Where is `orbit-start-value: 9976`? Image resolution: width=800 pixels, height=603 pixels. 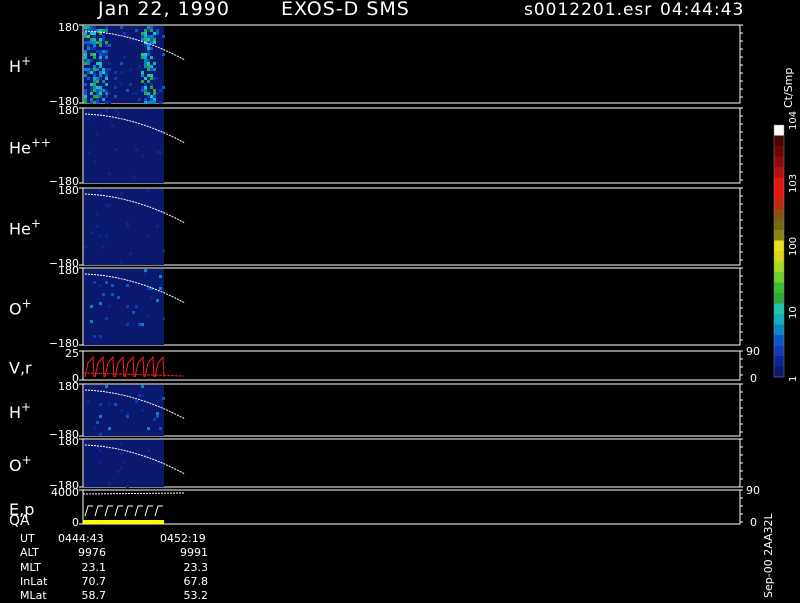
orbit-start-value: 9976 is located at coordinates (92, 553).